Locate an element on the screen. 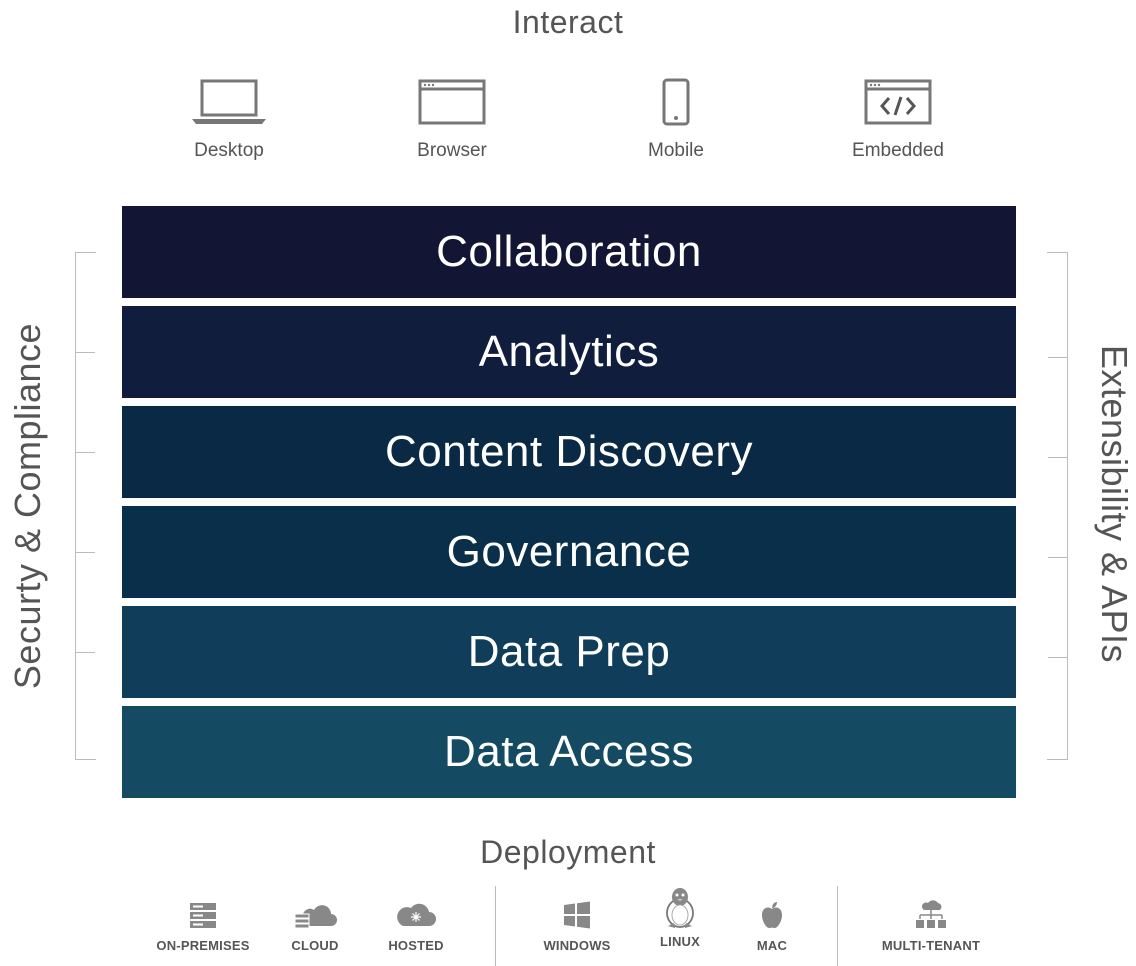  deployment-title: Deployment is located at coordinates (568, 852).